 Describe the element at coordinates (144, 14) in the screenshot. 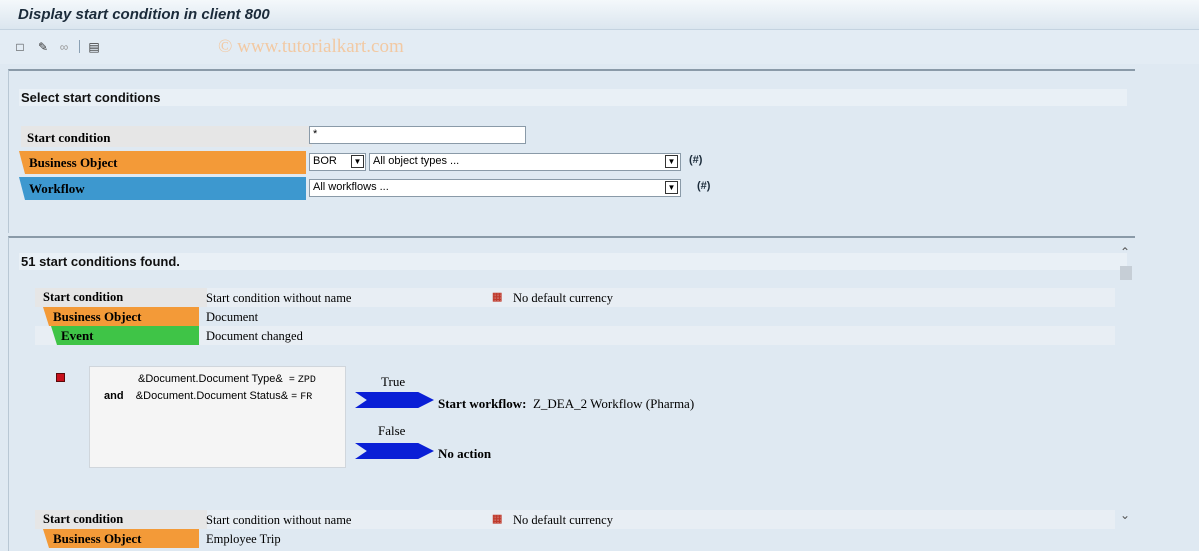

I see `window-title: Display start condition in client 800` at that location.